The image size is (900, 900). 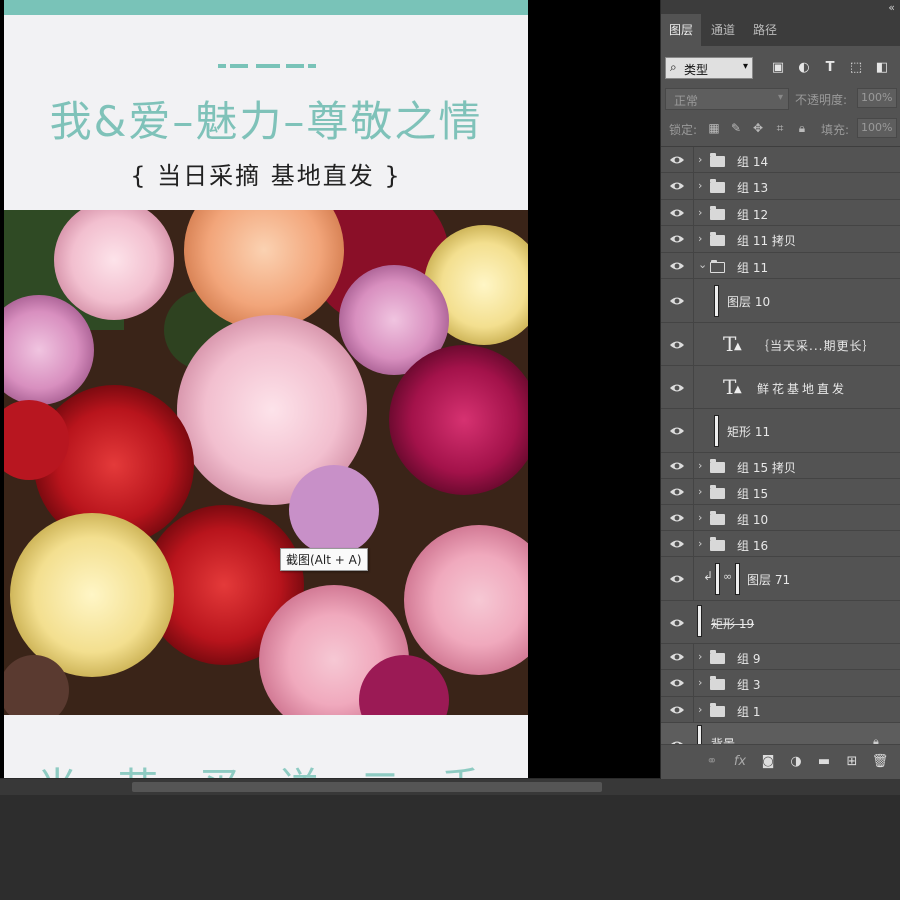 What do you see at coordinates (768, 762) in the screenshot?
I see `add-mask-icon: ◙` at bounding box center [768, 762].